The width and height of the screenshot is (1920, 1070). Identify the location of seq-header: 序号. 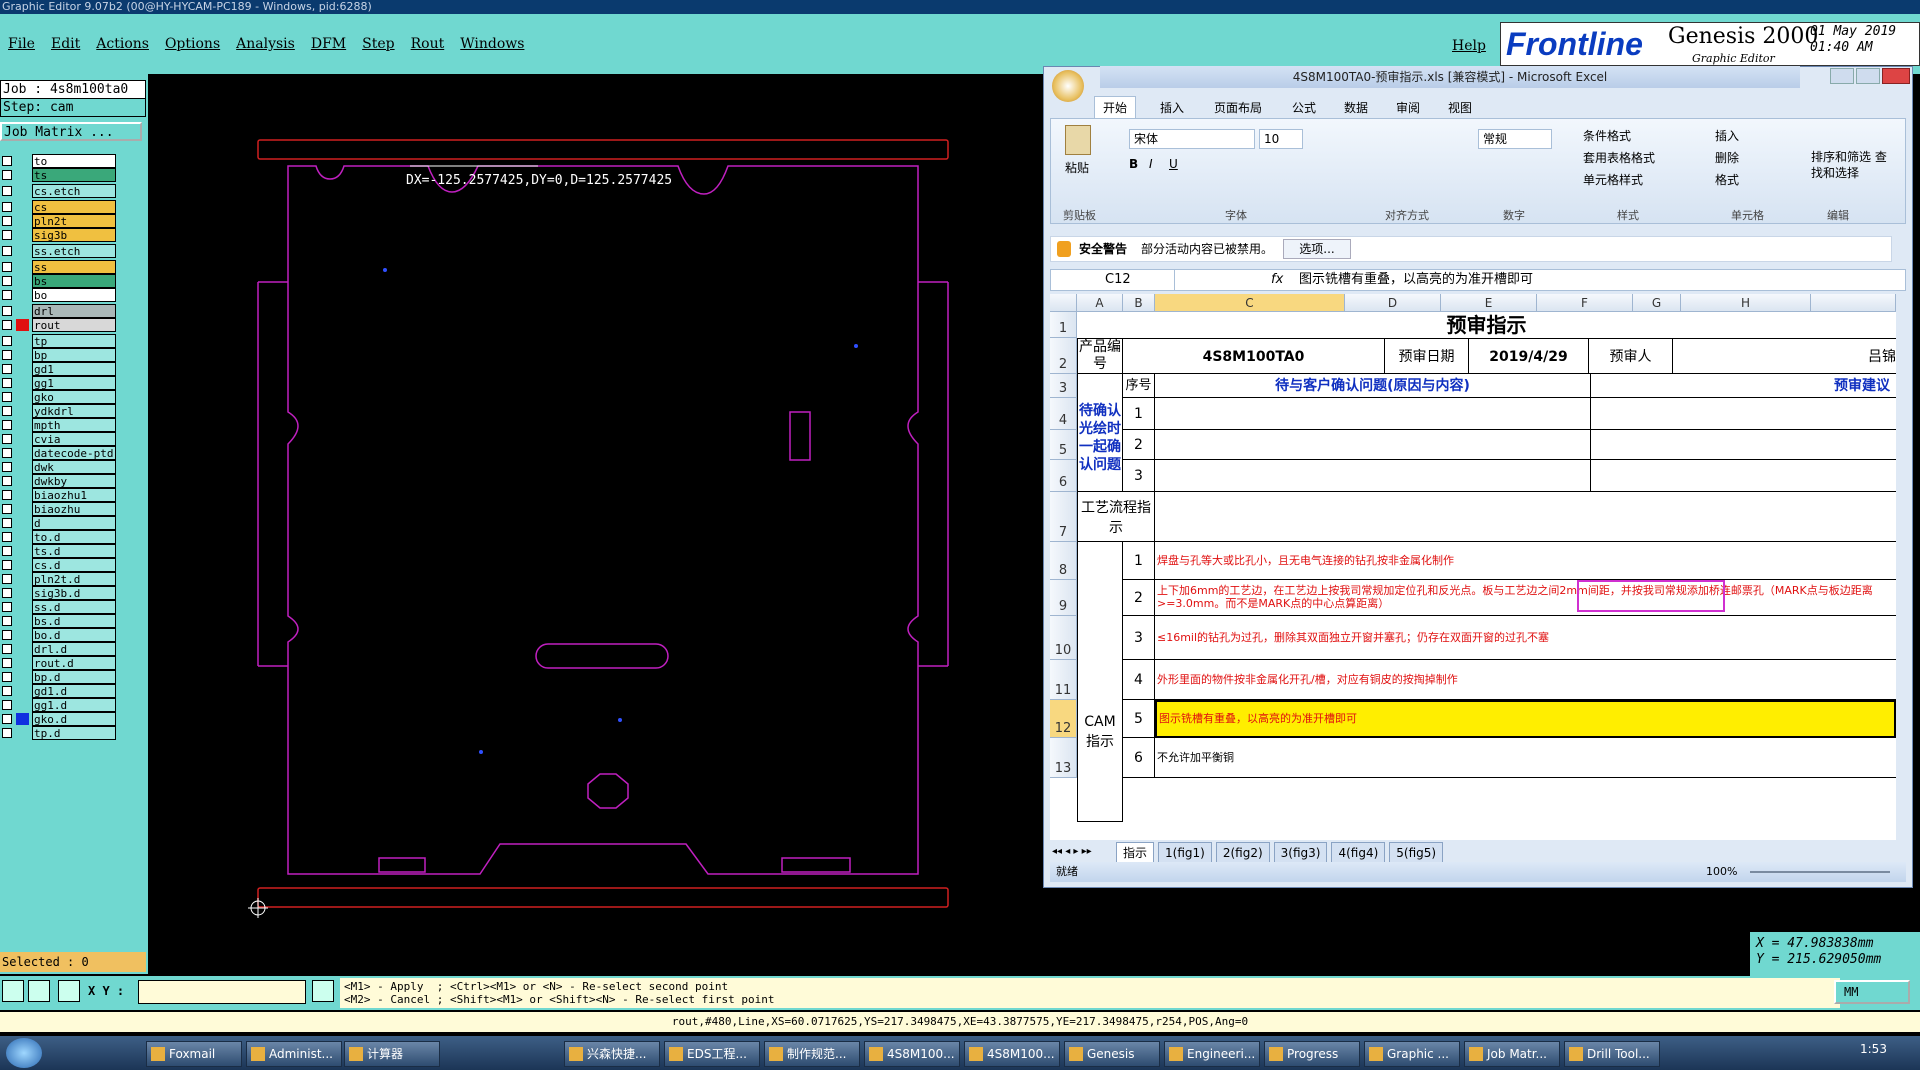
(1139, 386).